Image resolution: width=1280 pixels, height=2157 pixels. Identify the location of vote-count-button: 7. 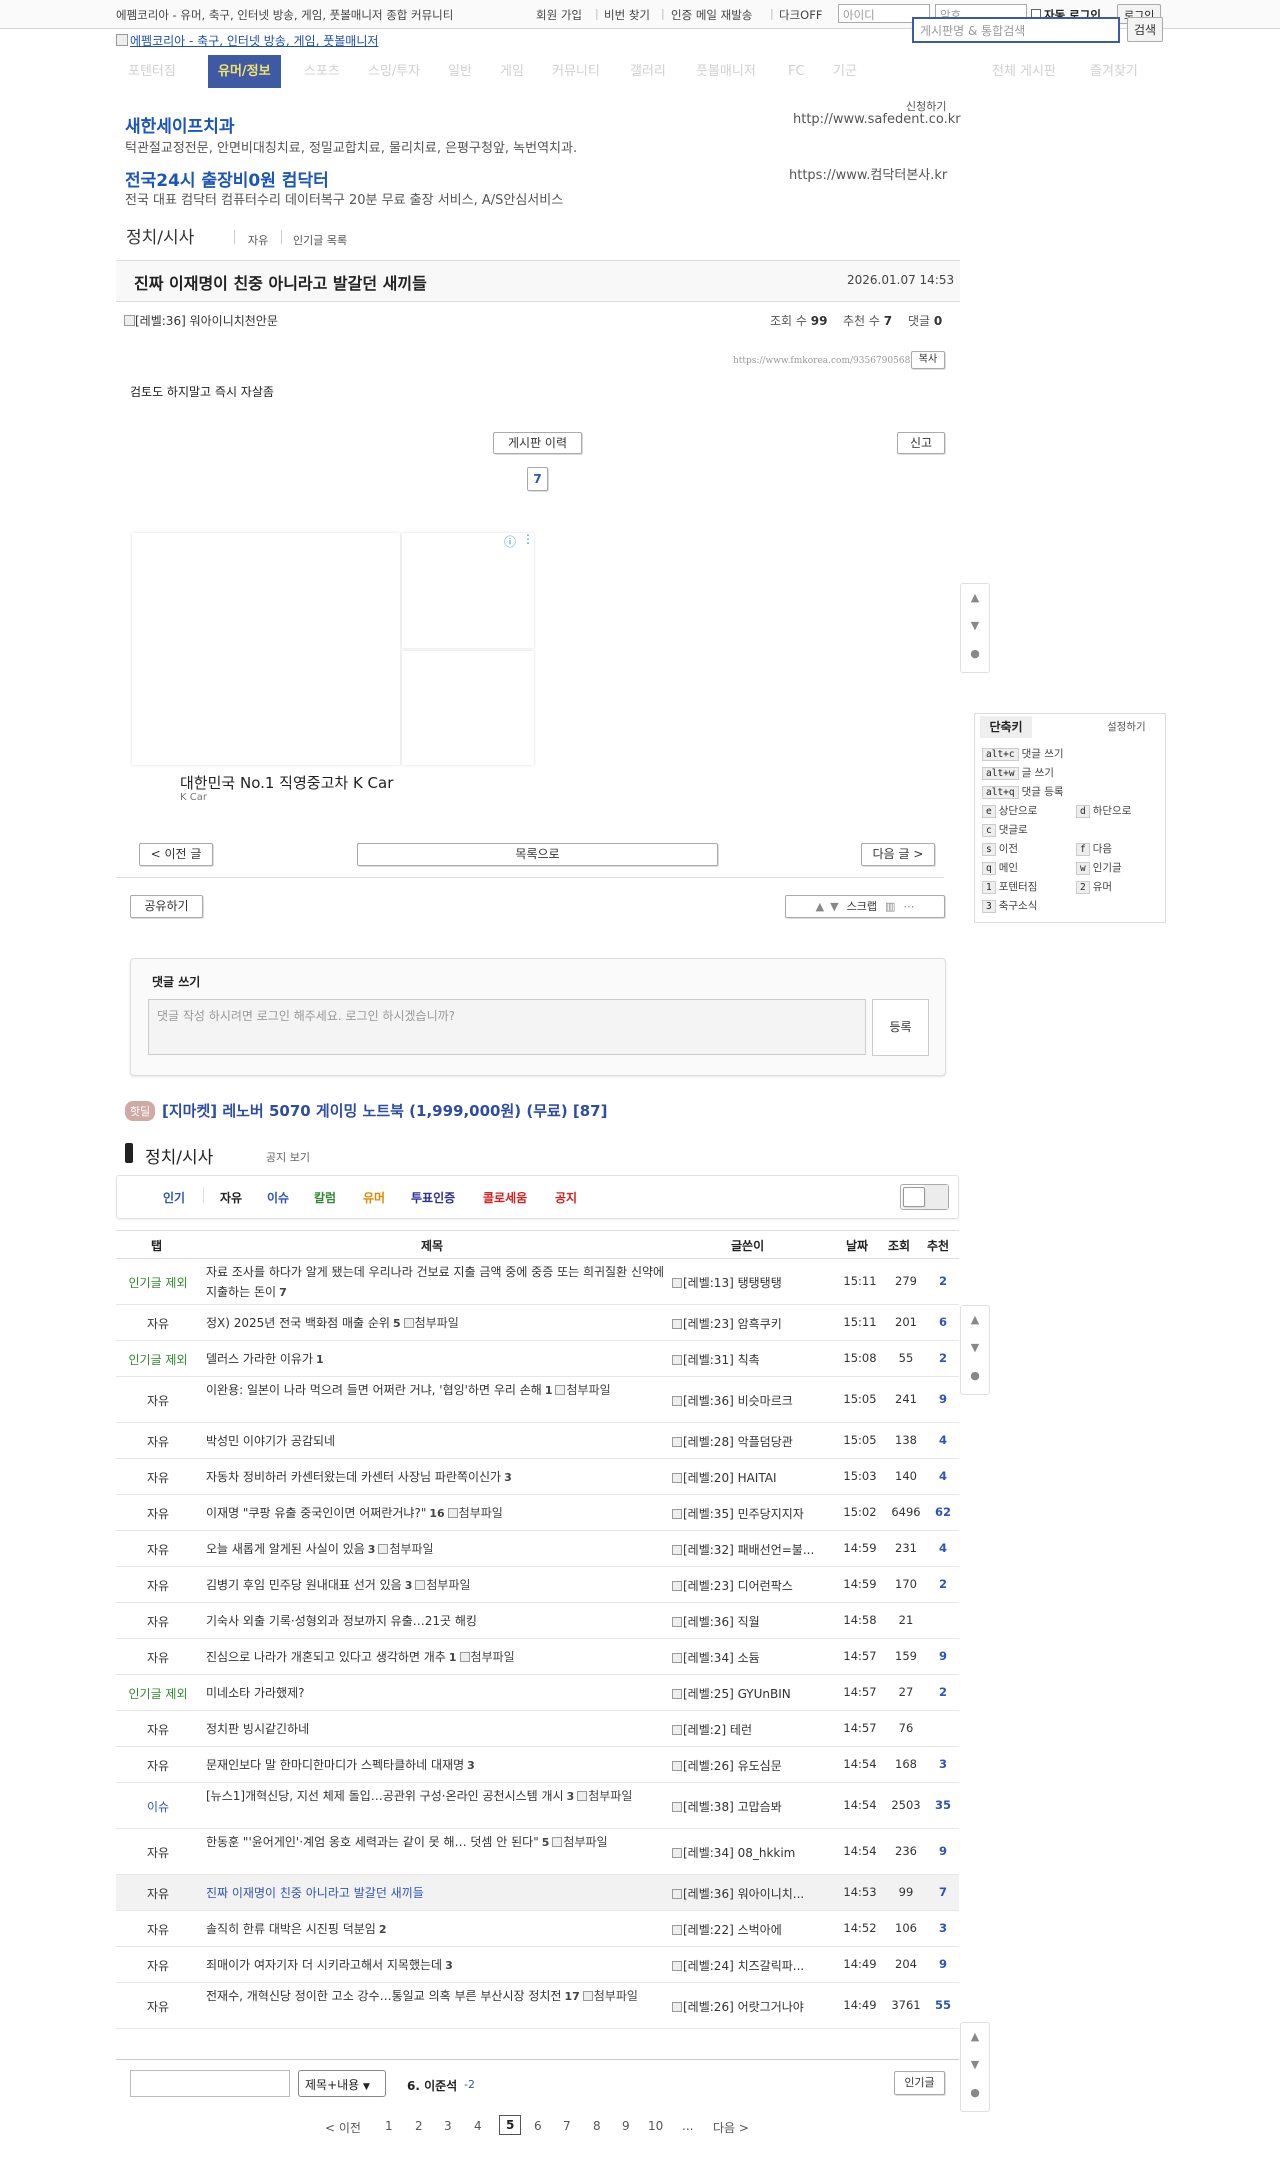
(537, 479).